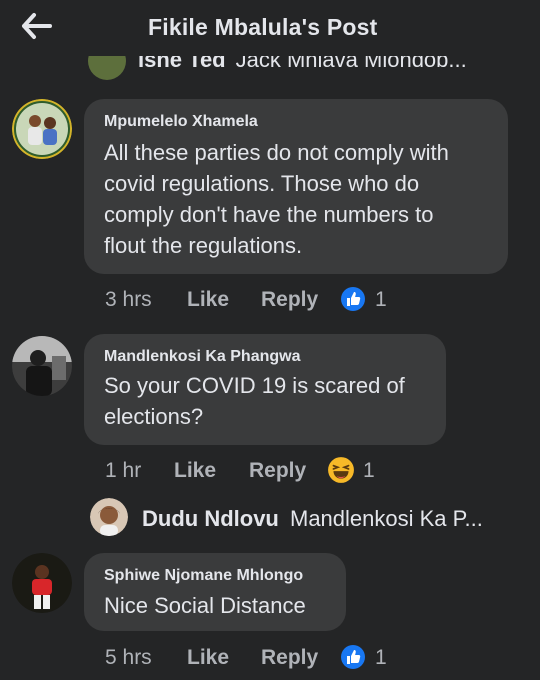 The width and height of the screenshot is (540, 680). Describe the element at coordinates (262, 183) in the screenshot. I see `comment-line: covid regulations. Those who do` at that location.